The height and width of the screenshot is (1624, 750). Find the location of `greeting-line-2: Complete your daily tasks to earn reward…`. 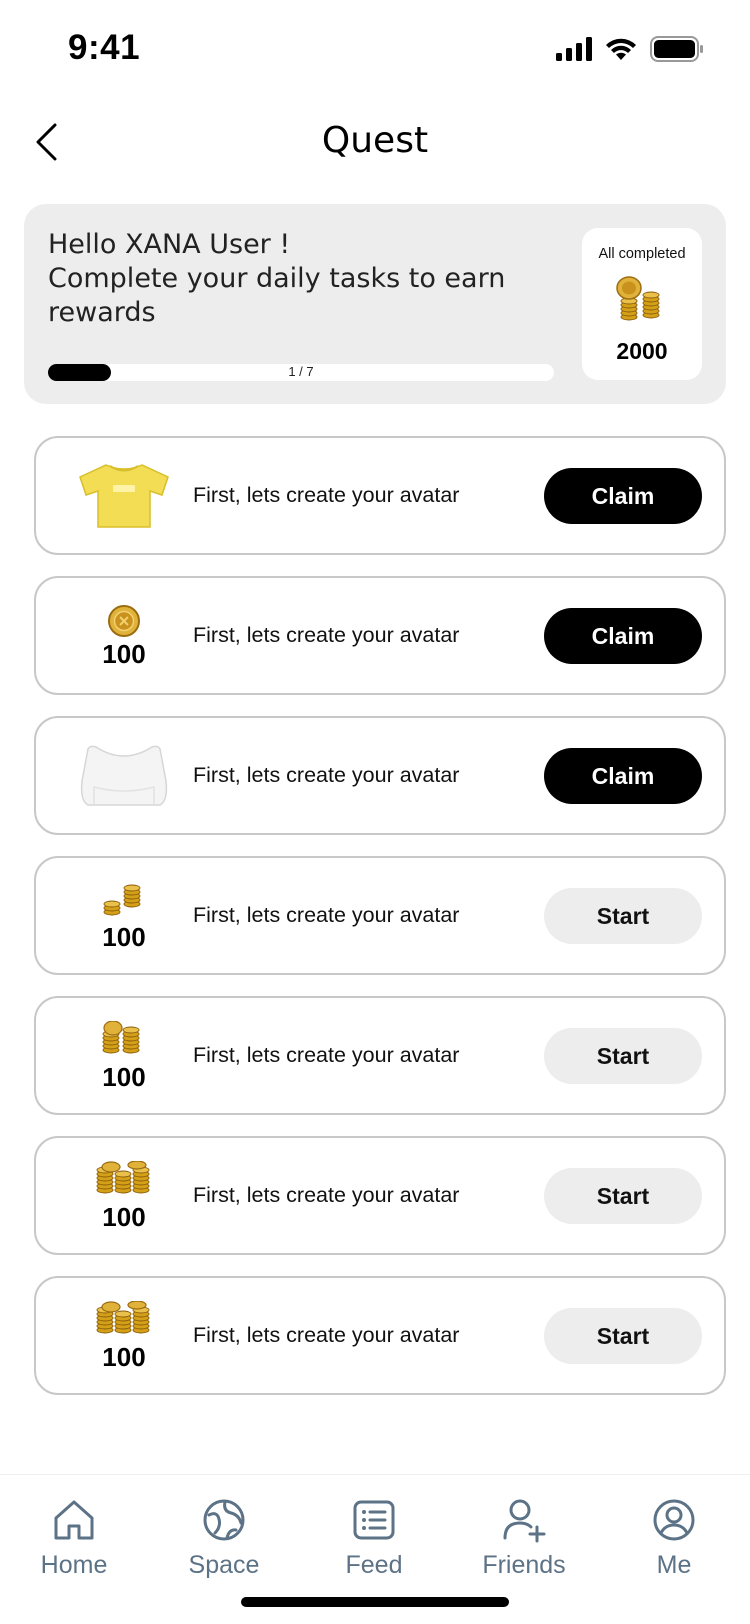

greeting-line-2: Complete your daily tasks to earn reward… is located at coordinates (277, 295).